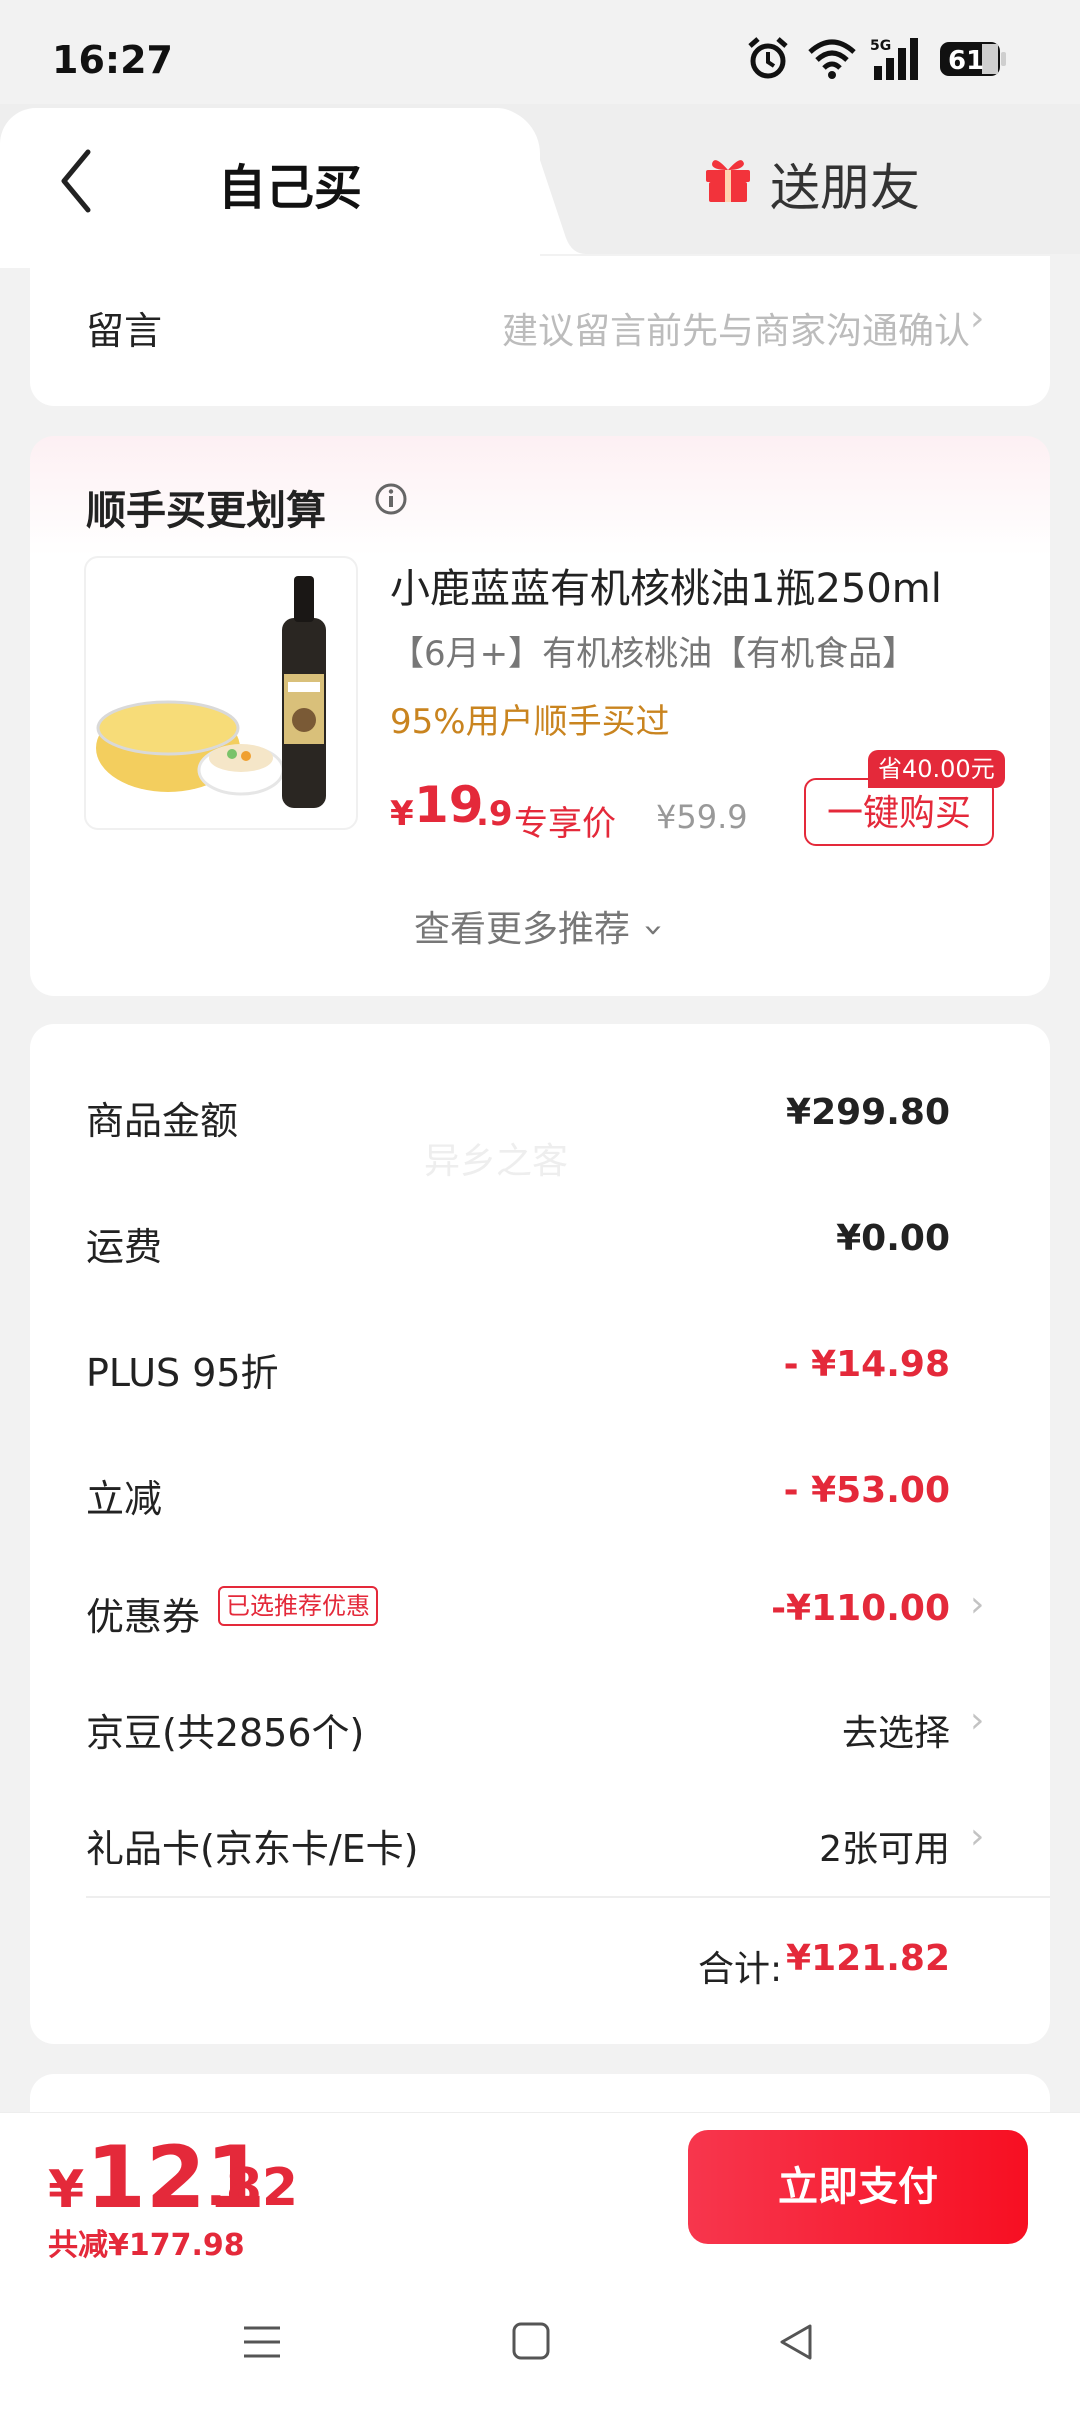  What do you see at coordinates (868, 1112) in the screenshot?
I see `row-goods-amount-value: ¥299.80` at bounding box center [868, 1112].